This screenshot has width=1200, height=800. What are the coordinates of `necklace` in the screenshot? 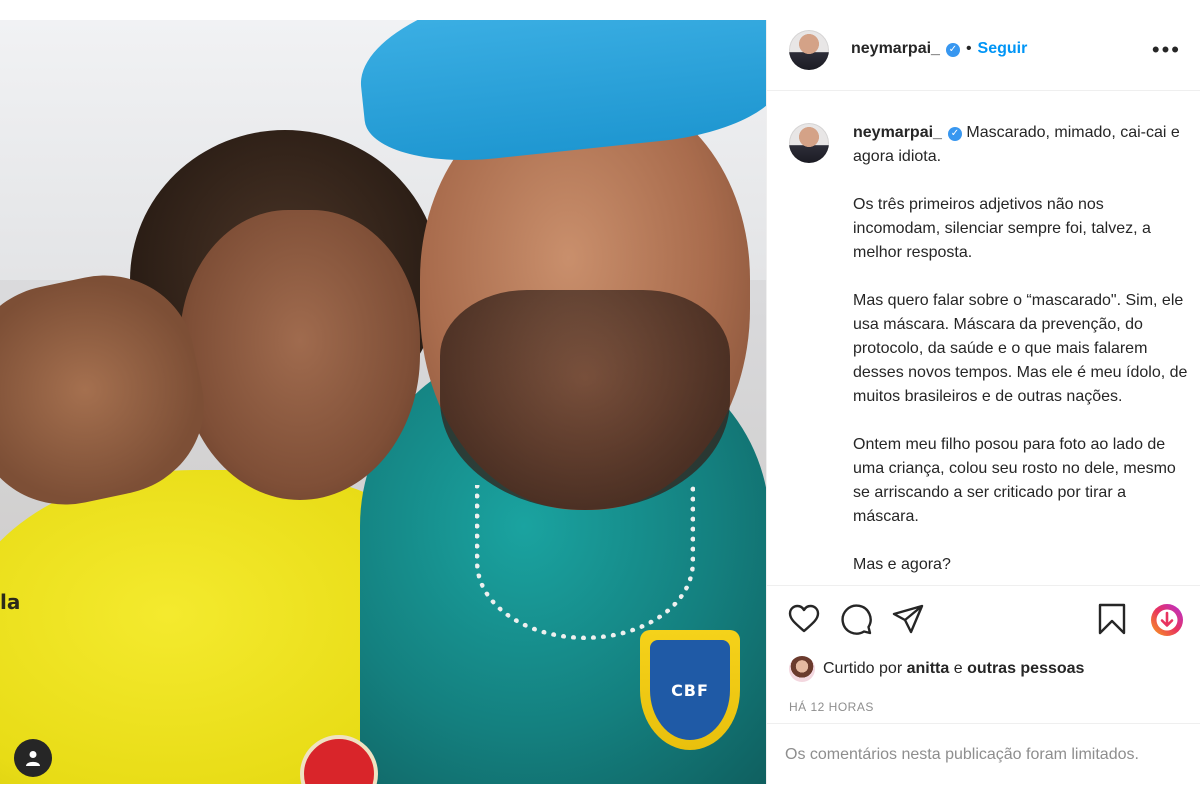 It's located at (585, 562).